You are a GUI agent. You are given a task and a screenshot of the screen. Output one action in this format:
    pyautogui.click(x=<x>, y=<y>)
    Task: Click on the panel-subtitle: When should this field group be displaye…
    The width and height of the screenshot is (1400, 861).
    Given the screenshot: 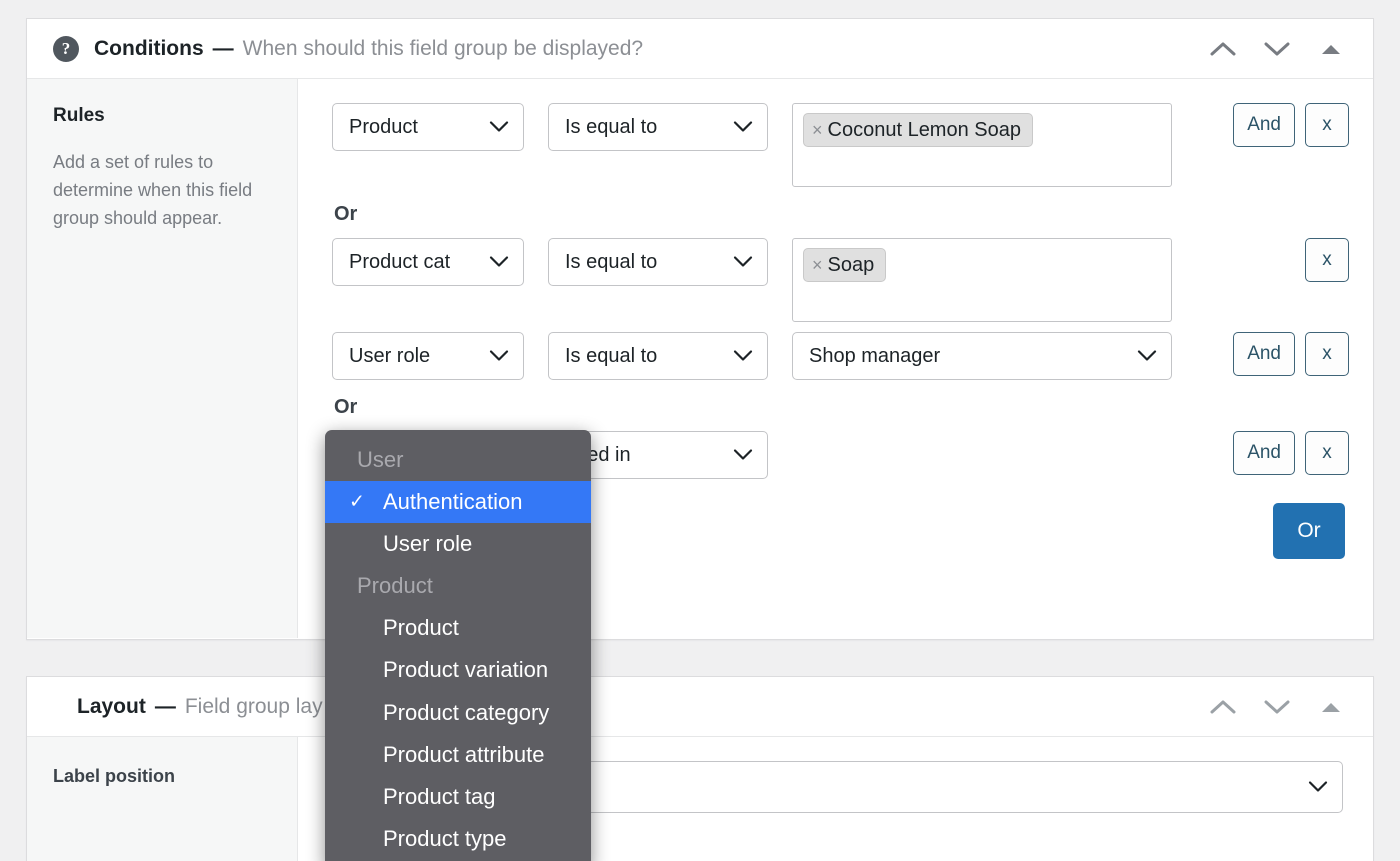 What is the action you would take?
    pyautogui.click(x=443, y=48)
    